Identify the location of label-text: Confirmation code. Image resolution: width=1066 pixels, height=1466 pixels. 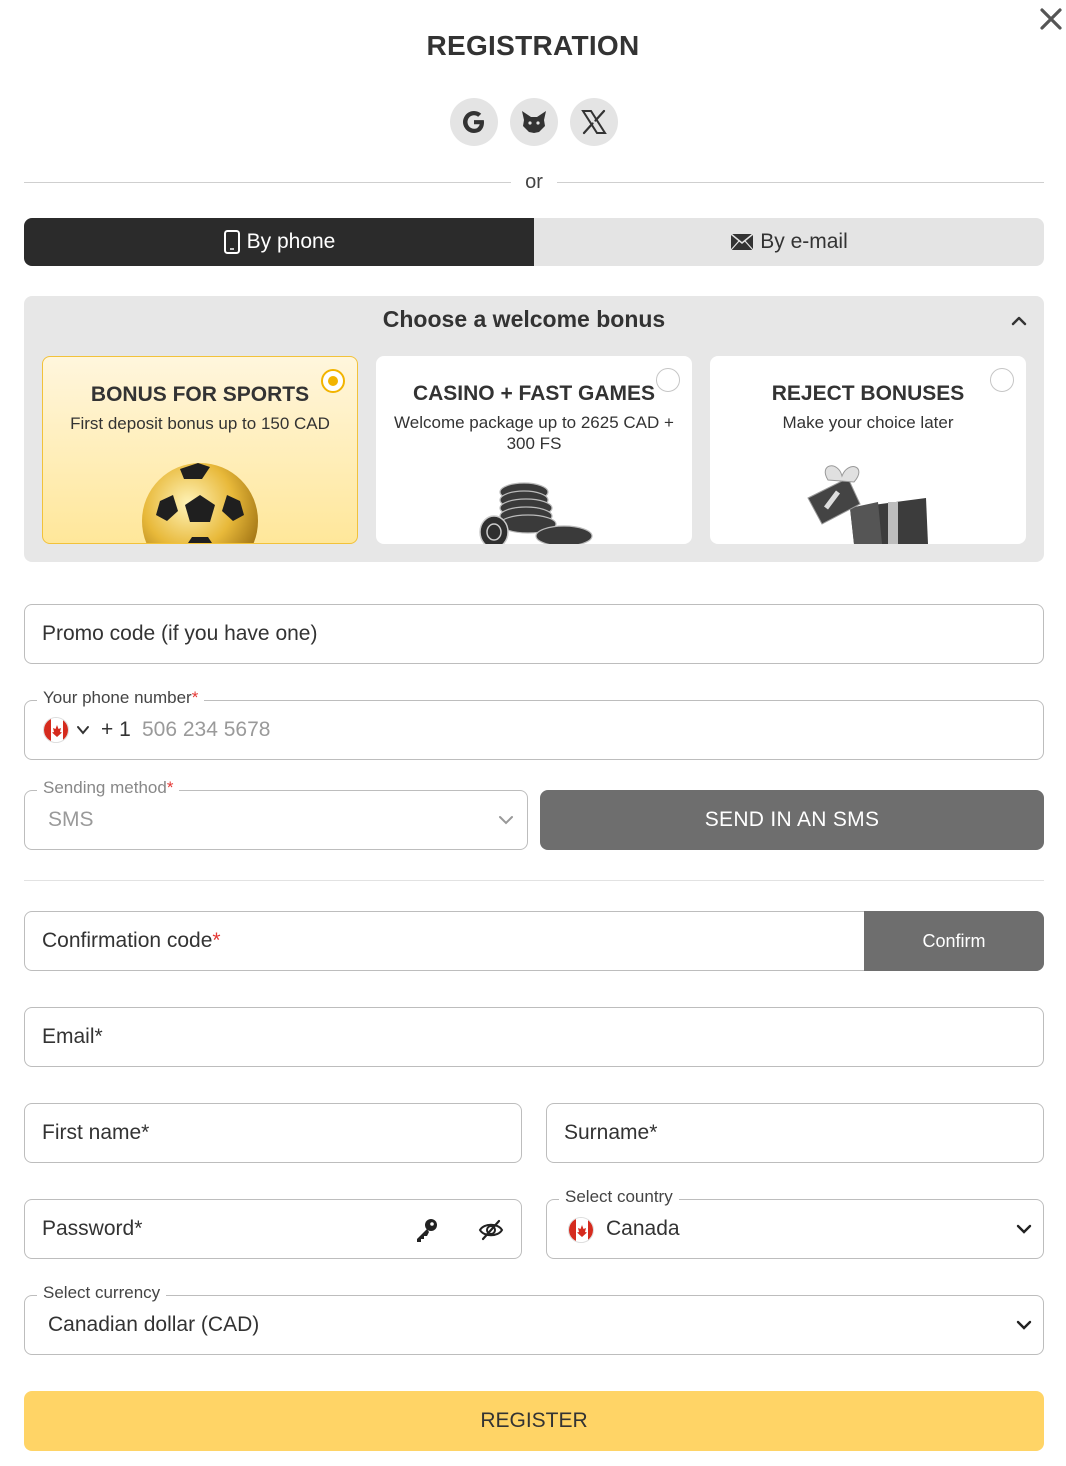
(127, 940).